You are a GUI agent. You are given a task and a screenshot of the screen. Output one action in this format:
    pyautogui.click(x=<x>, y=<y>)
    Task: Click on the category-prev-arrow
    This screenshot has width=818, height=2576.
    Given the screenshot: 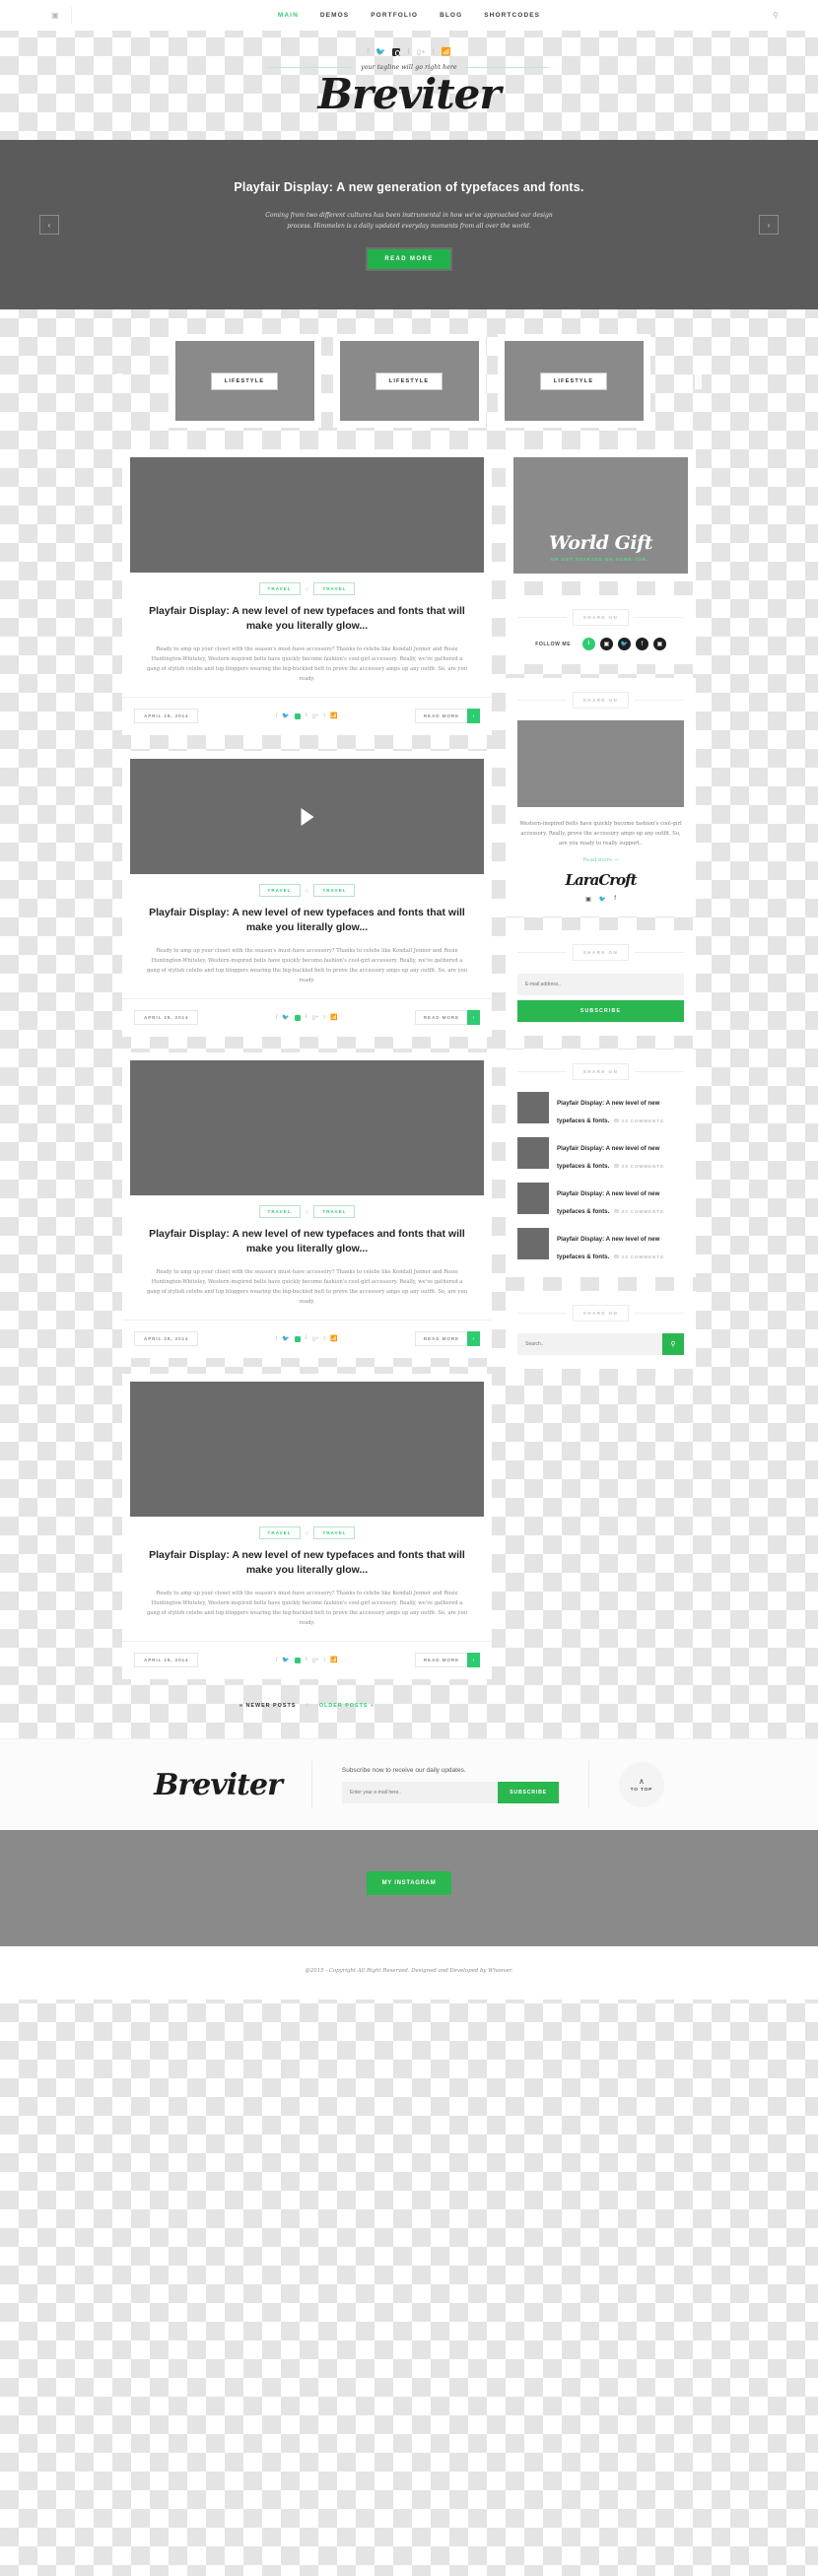 What is the action you would take?
    pyautogui.click(x=119, y=381)
    